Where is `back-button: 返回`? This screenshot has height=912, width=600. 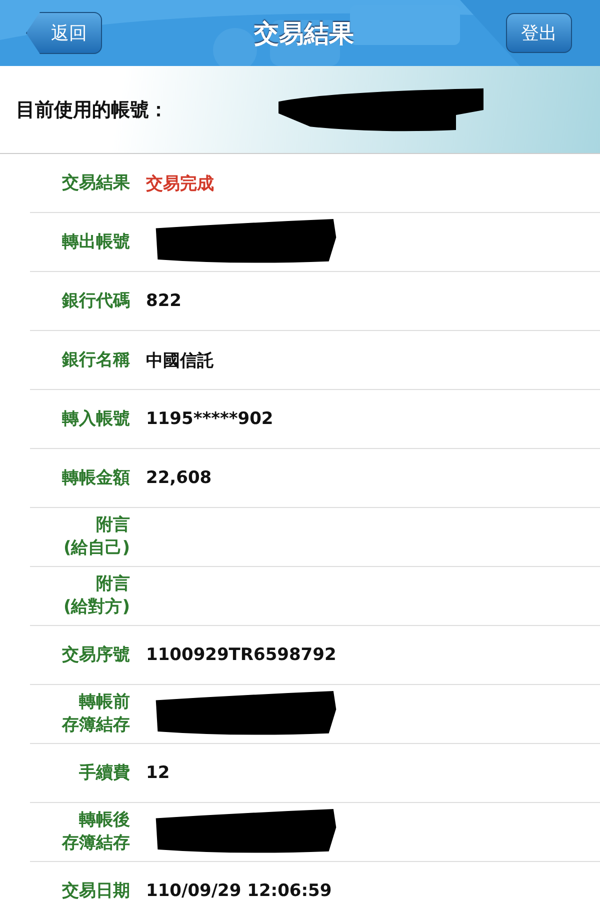 back-button: 返回 is located at coordinates (64, 33).